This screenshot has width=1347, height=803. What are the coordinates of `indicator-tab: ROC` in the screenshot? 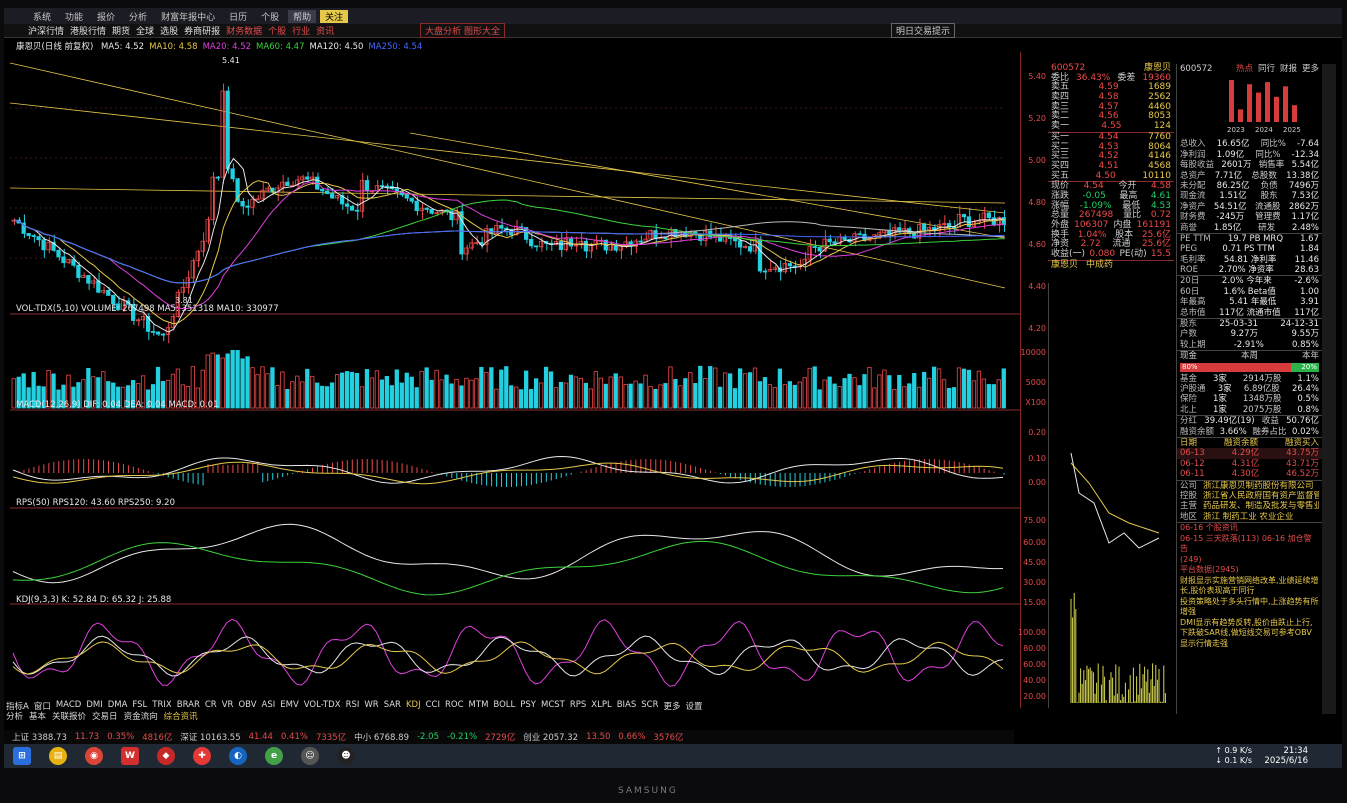 It's located at (454, 705).